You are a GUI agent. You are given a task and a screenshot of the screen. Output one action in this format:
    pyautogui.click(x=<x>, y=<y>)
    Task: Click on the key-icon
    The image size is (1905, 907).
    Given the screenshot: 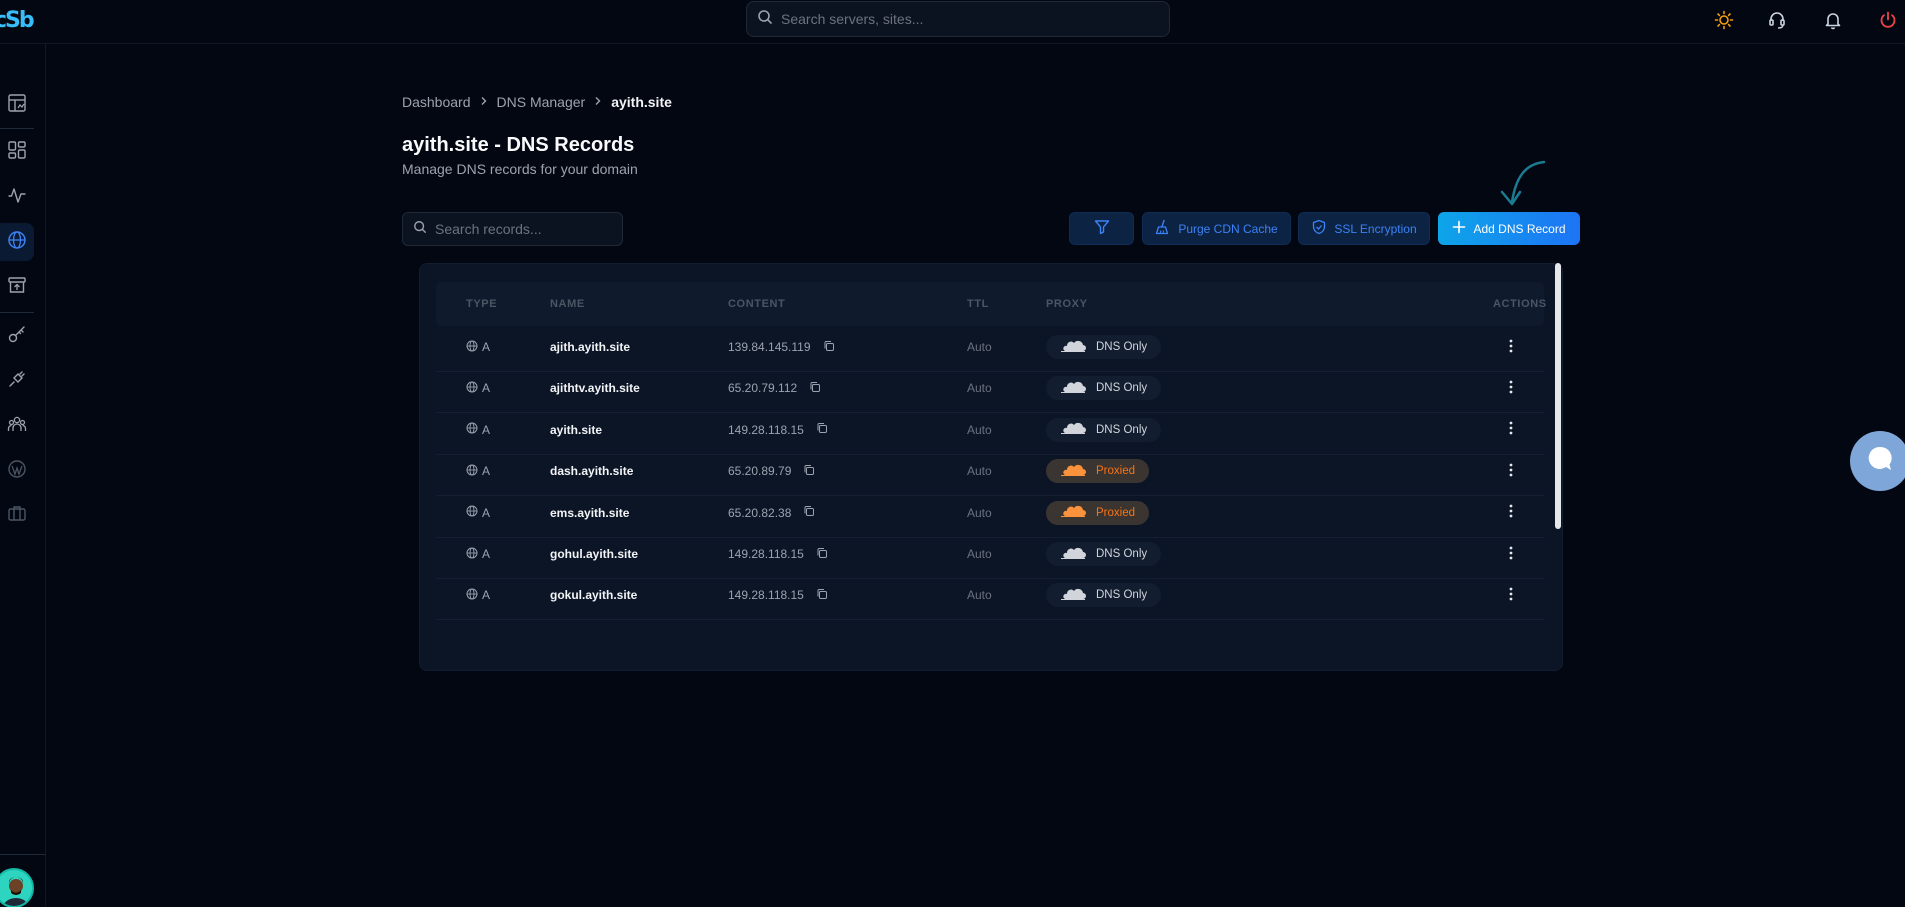 What is the action you would take?
    pyautogui.click(x=17, y=336)
    